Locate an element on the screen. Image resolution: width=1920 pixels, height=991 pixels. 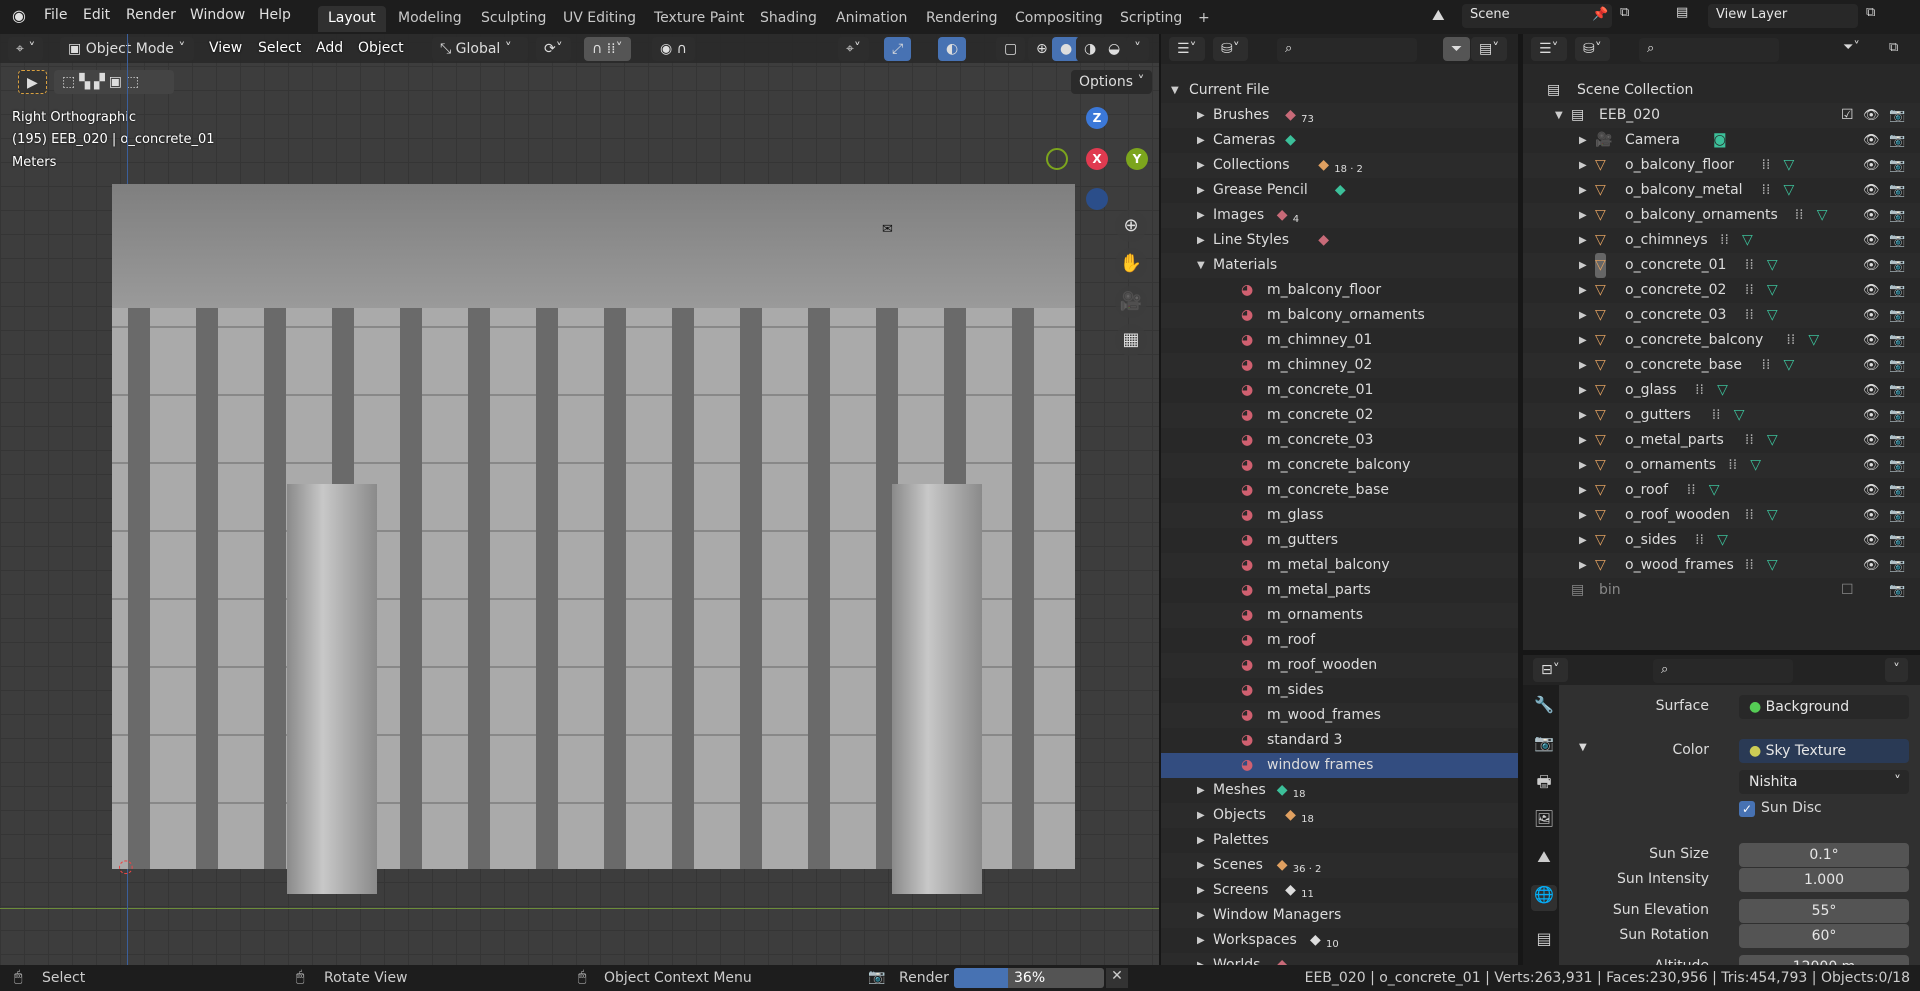
menu-object: Object is located at coordinates (381, 48).